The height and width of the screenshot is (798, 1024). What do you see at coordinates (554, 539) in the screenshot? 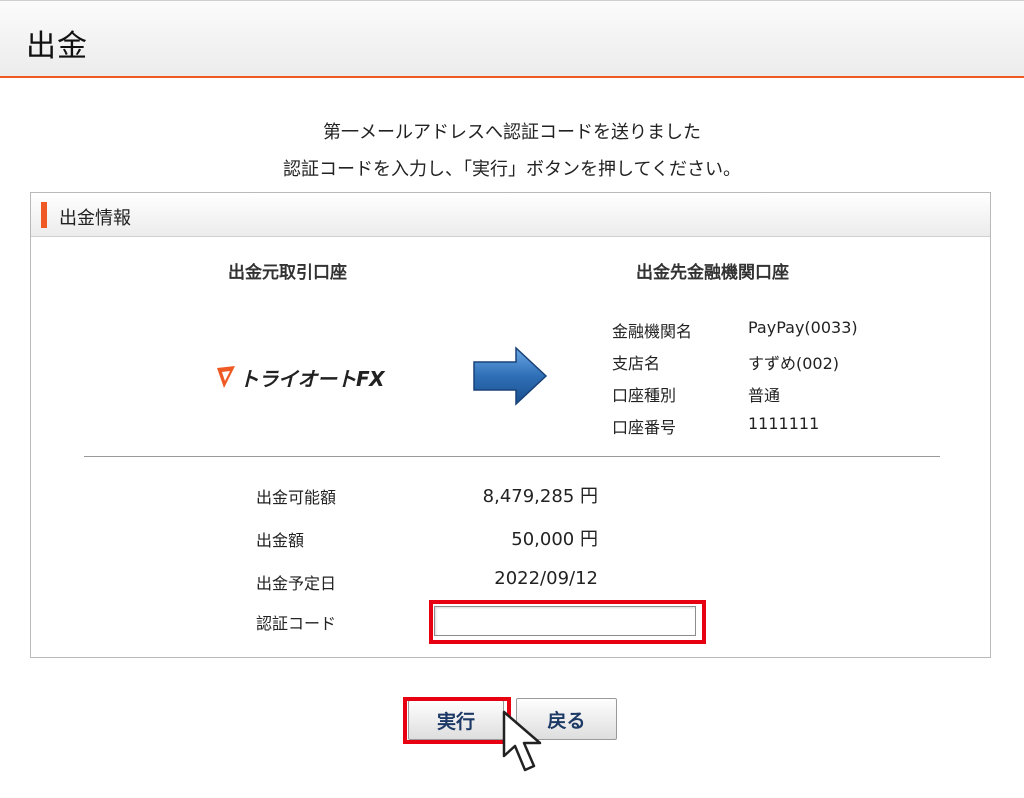
I see `withdrawal-amount-value: 50,000 円` at bounding box center [554, 539].